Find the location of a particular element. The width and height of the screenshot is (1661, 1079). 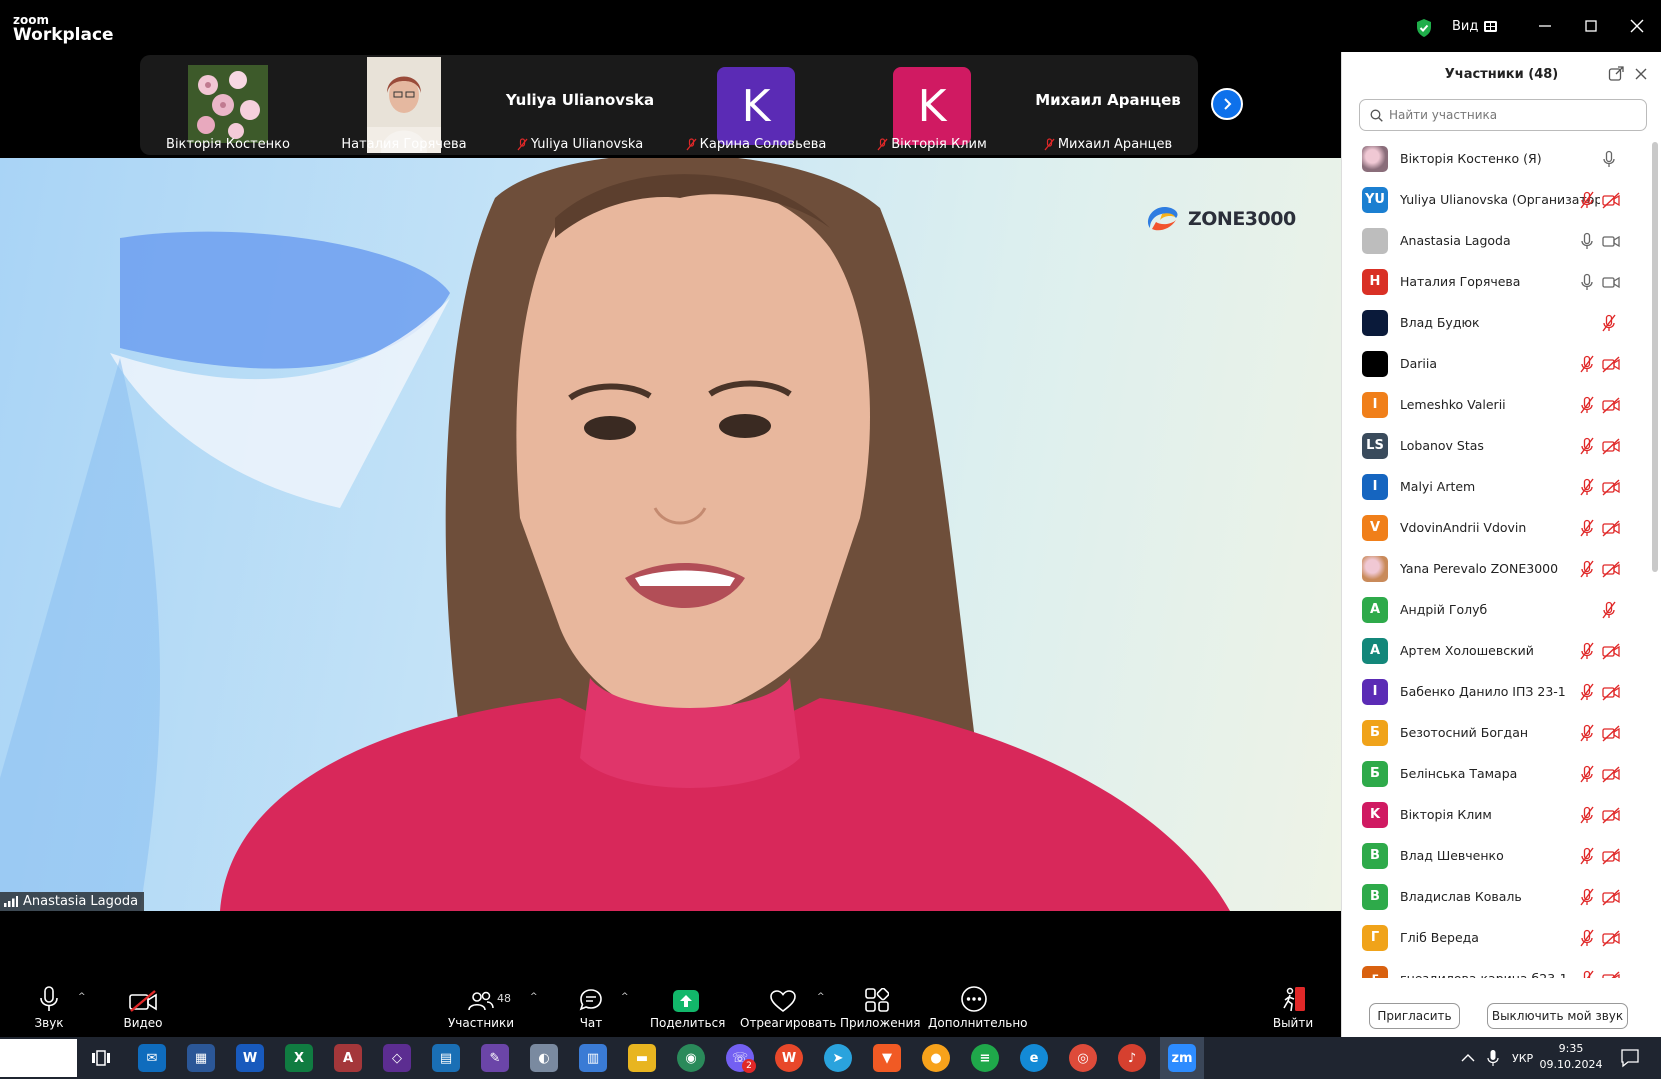

document-app-icon: ▥ is located at coordinates (593, 1058).